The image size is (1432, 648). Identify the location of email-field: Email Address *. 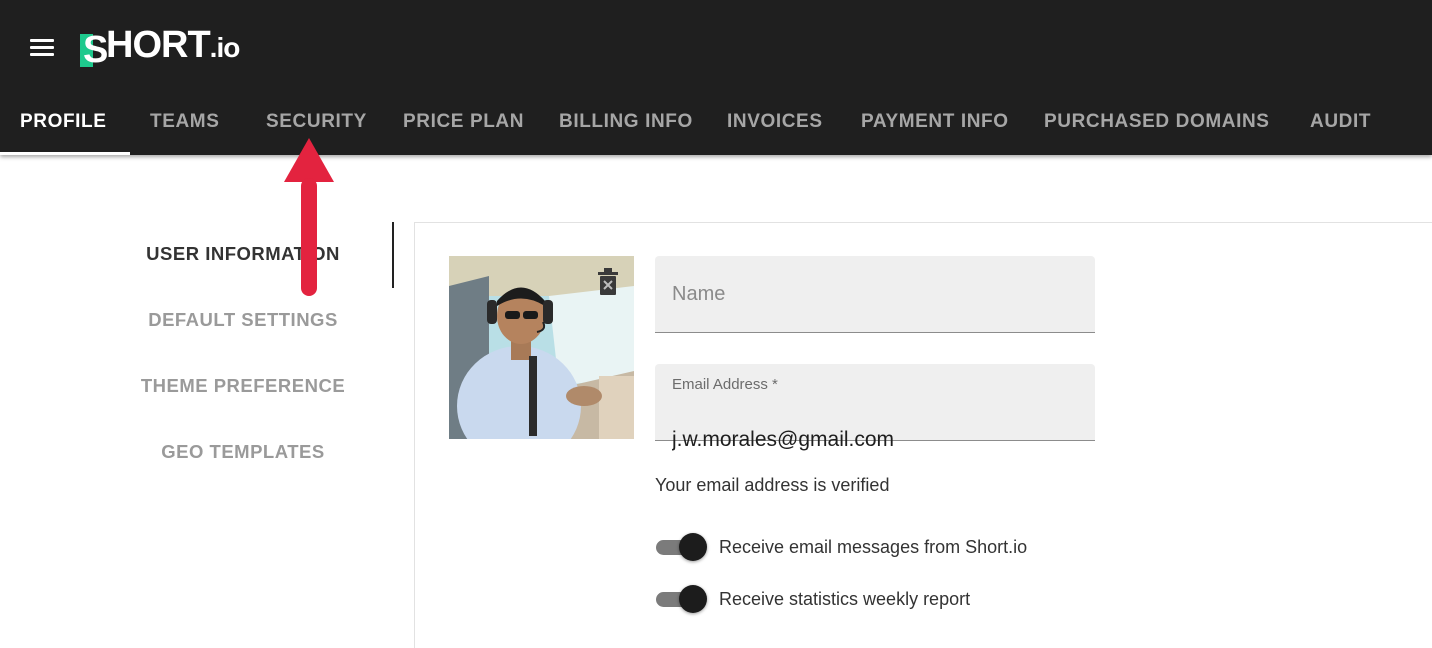
(875, 421).